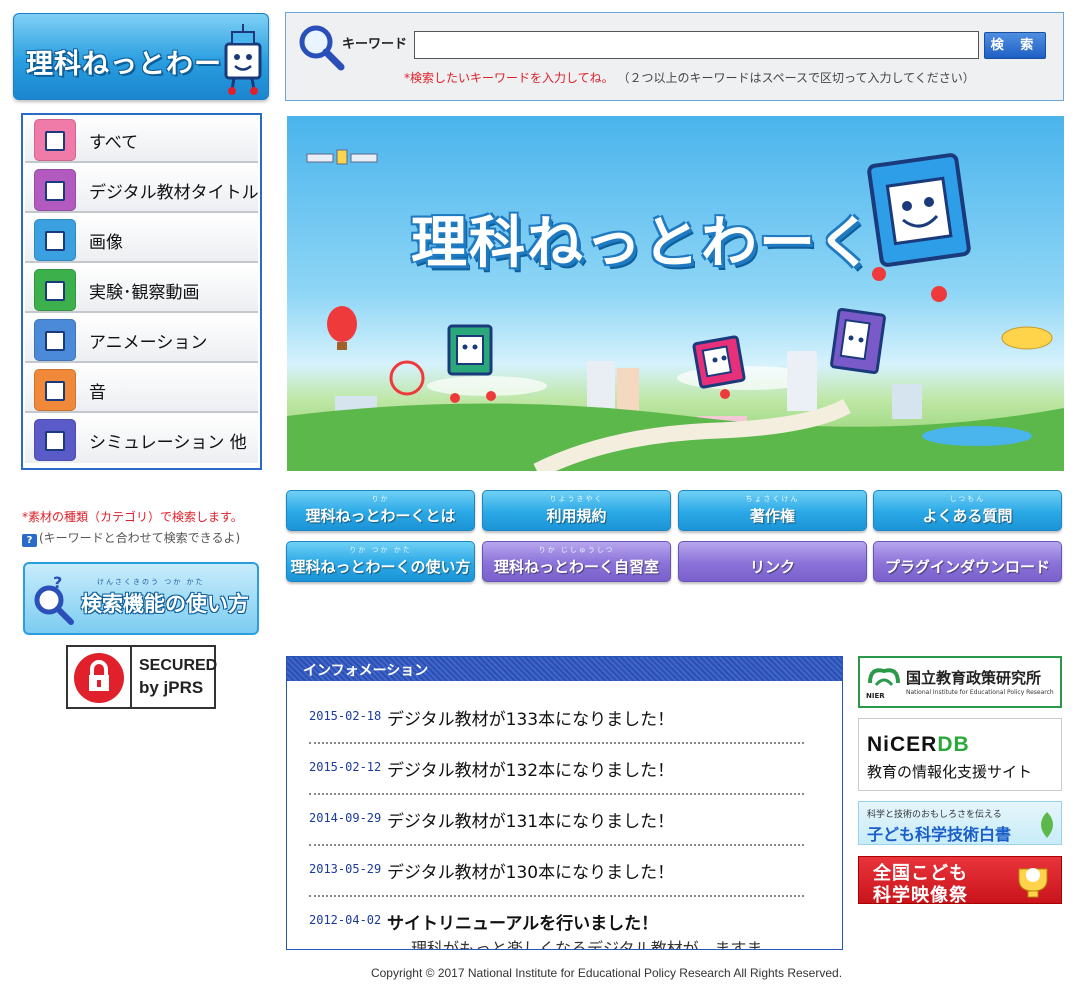 Image resolution: width=1080 pixels, height=991 pixels. What do you see at coordinates (953, 744) in the screenshot?
I see `nicer-logo-b: DB` at bounding box center [953, 744].